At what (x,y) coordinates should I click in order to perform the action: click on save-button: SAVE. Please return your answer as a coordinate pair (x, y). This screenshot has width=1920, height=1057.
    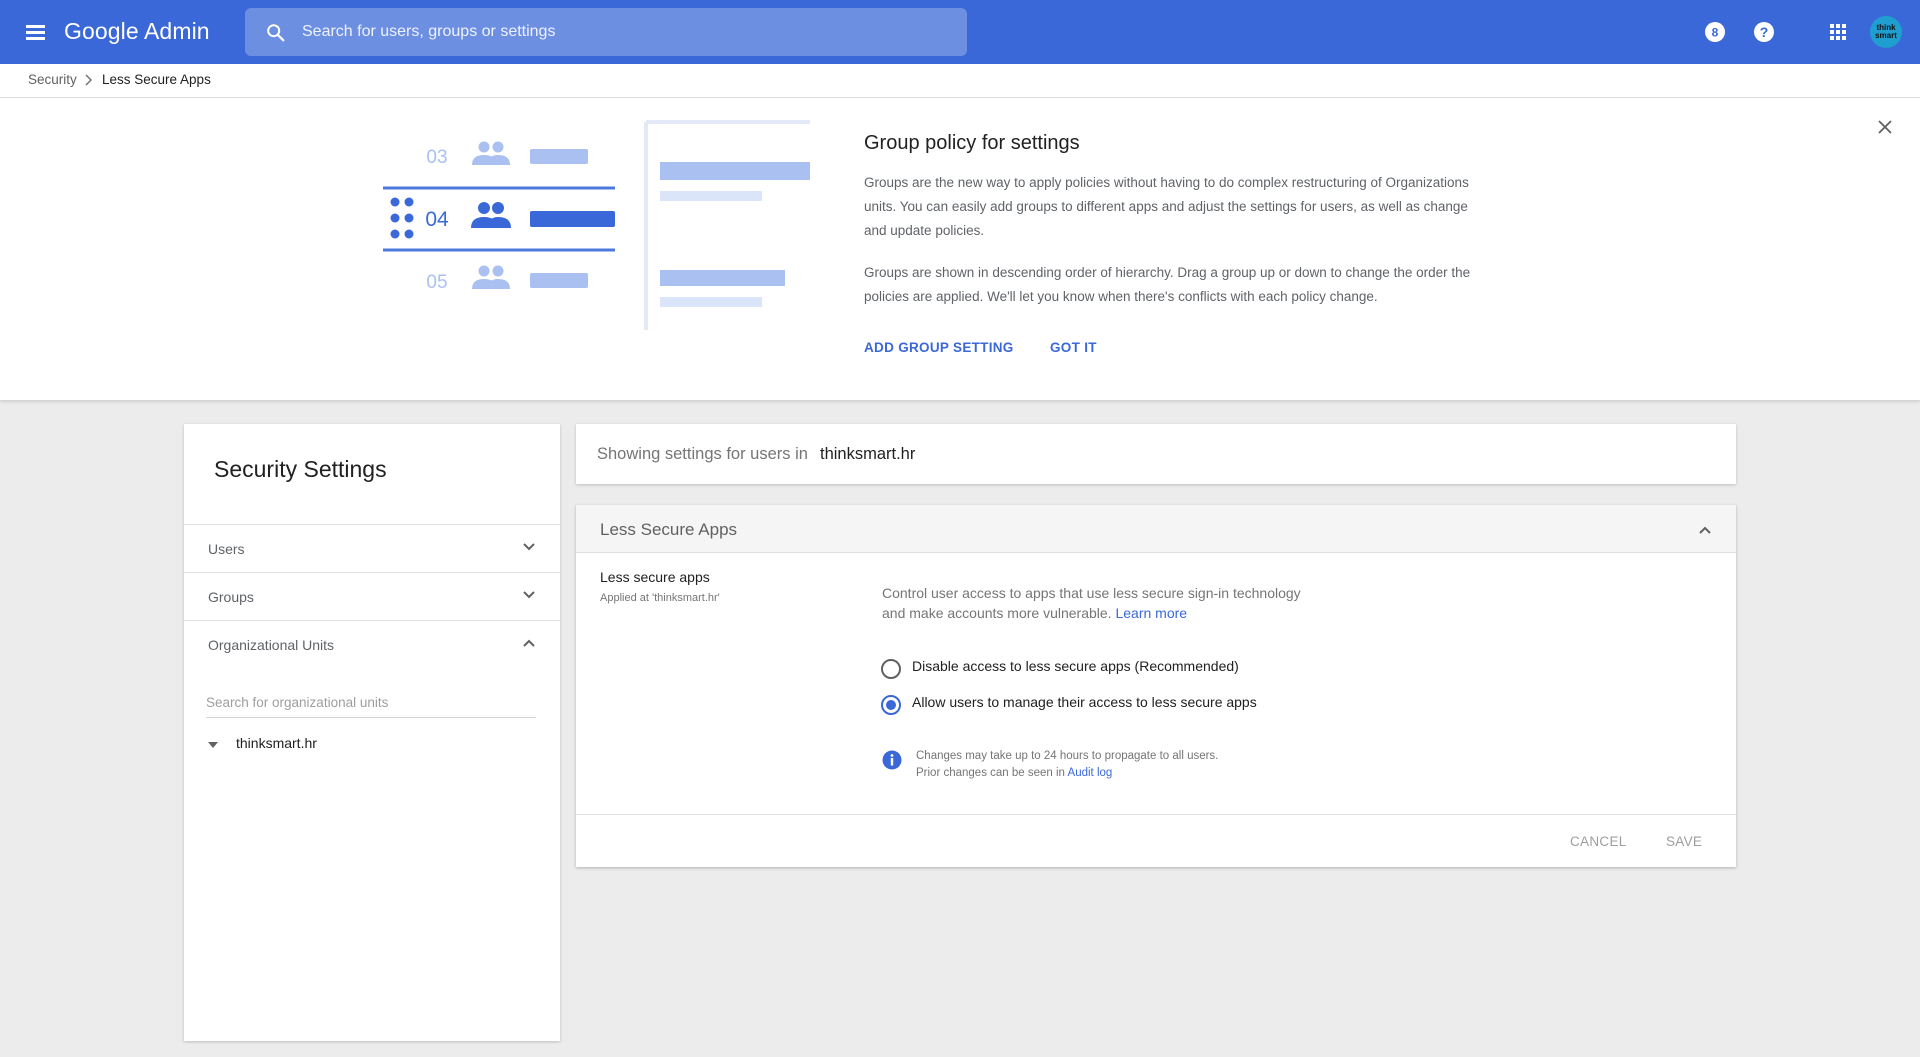
    Looking at the image, I should click on (1684, 841).